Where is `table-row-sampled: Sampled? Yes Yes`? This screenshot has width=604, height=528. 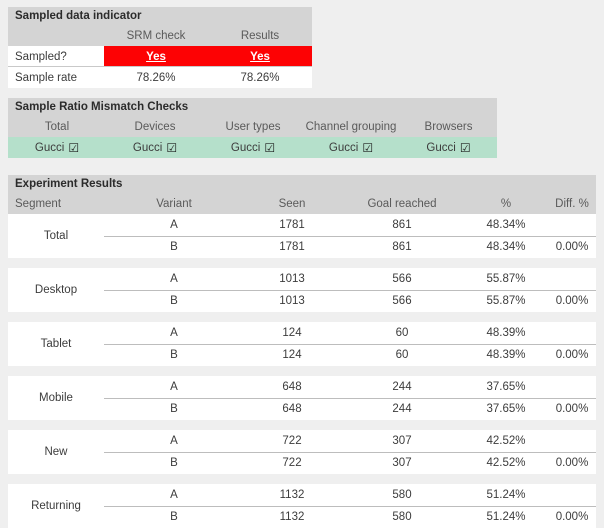 table-row-sampled: Sampled? Yes Yes is located at coordinates (160, 56).